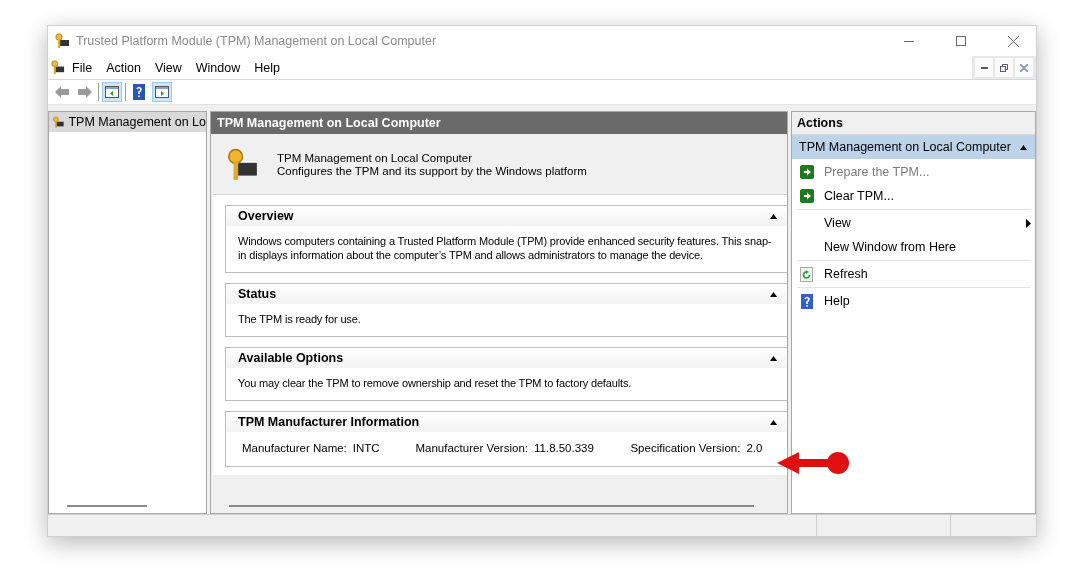 The height and width of the screenshot is (582, 1079). Describe the element at coordinates (294, 448) in the screenshot. I see `field-label: Manufacturer Name:` at that location.